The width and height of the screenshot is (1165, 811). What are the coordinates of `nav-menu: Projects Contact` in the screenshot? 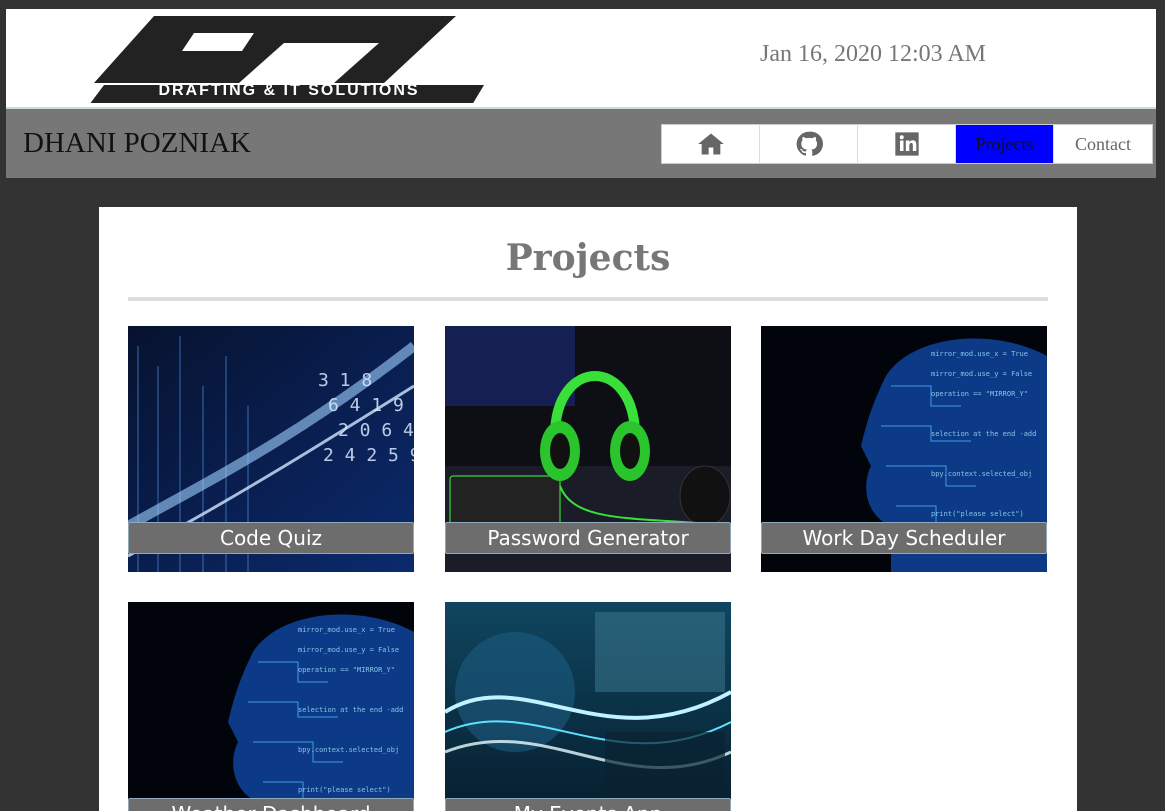 It's located at (907, 144).